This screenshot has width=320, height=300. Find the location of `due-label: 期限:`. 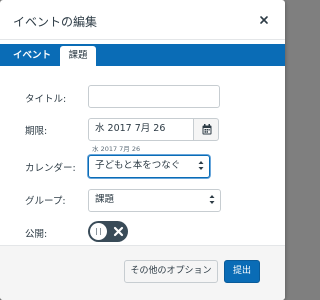

due-label: 期限: is located at coordinates (36, 131).